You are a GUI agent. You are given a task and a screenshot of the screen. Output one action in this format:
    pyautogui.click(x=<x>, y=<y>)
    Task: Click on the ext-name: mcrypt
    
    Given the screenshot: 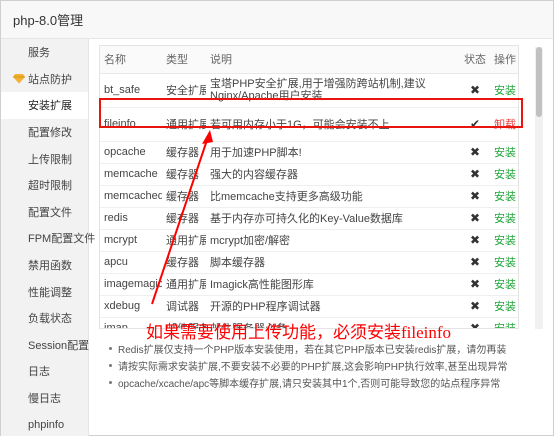 What is the action you would take?
    pyautogui.click(x=131, y=240)
    